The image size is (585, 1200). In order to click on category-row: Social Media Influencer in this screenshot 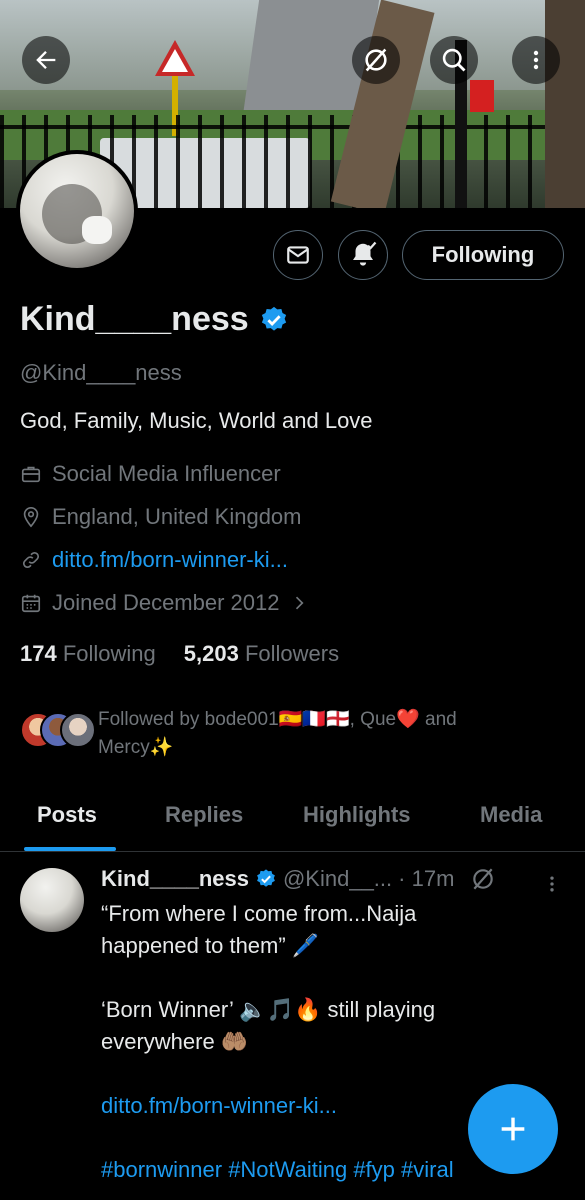, I will do `click(150, 474)`.